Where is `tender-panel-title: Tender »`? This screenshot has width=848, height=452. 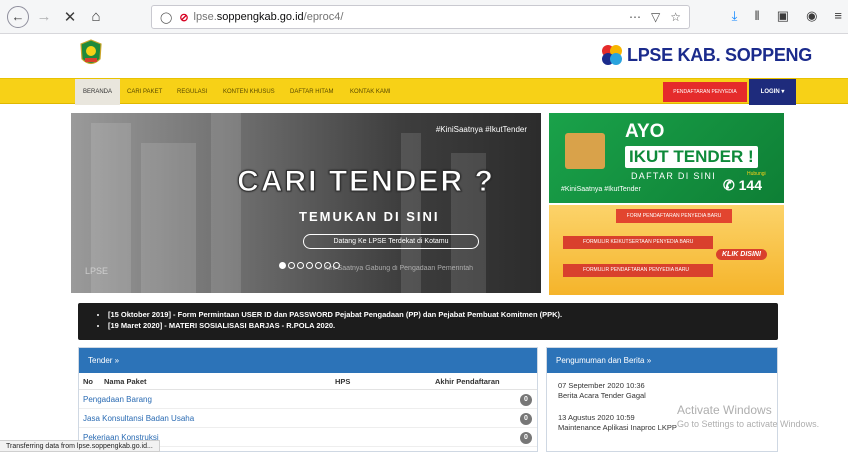 tender-panel-title: Tender » is located at coordinates (308, 360).